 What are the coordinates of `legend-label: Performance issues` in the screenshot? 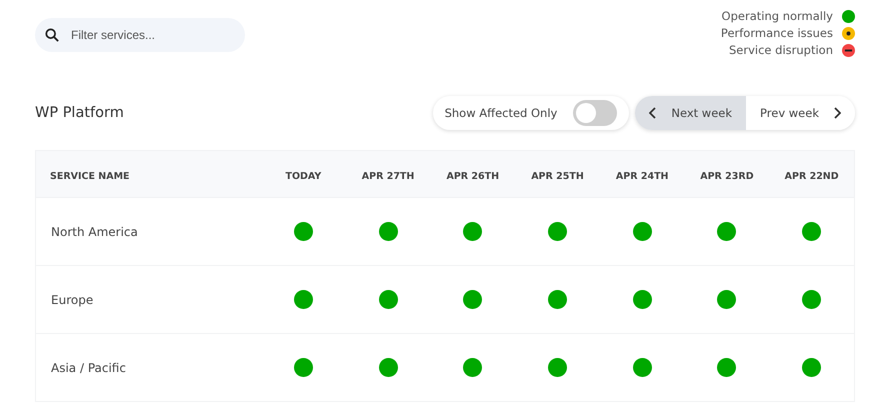 It's located at (776, 33).